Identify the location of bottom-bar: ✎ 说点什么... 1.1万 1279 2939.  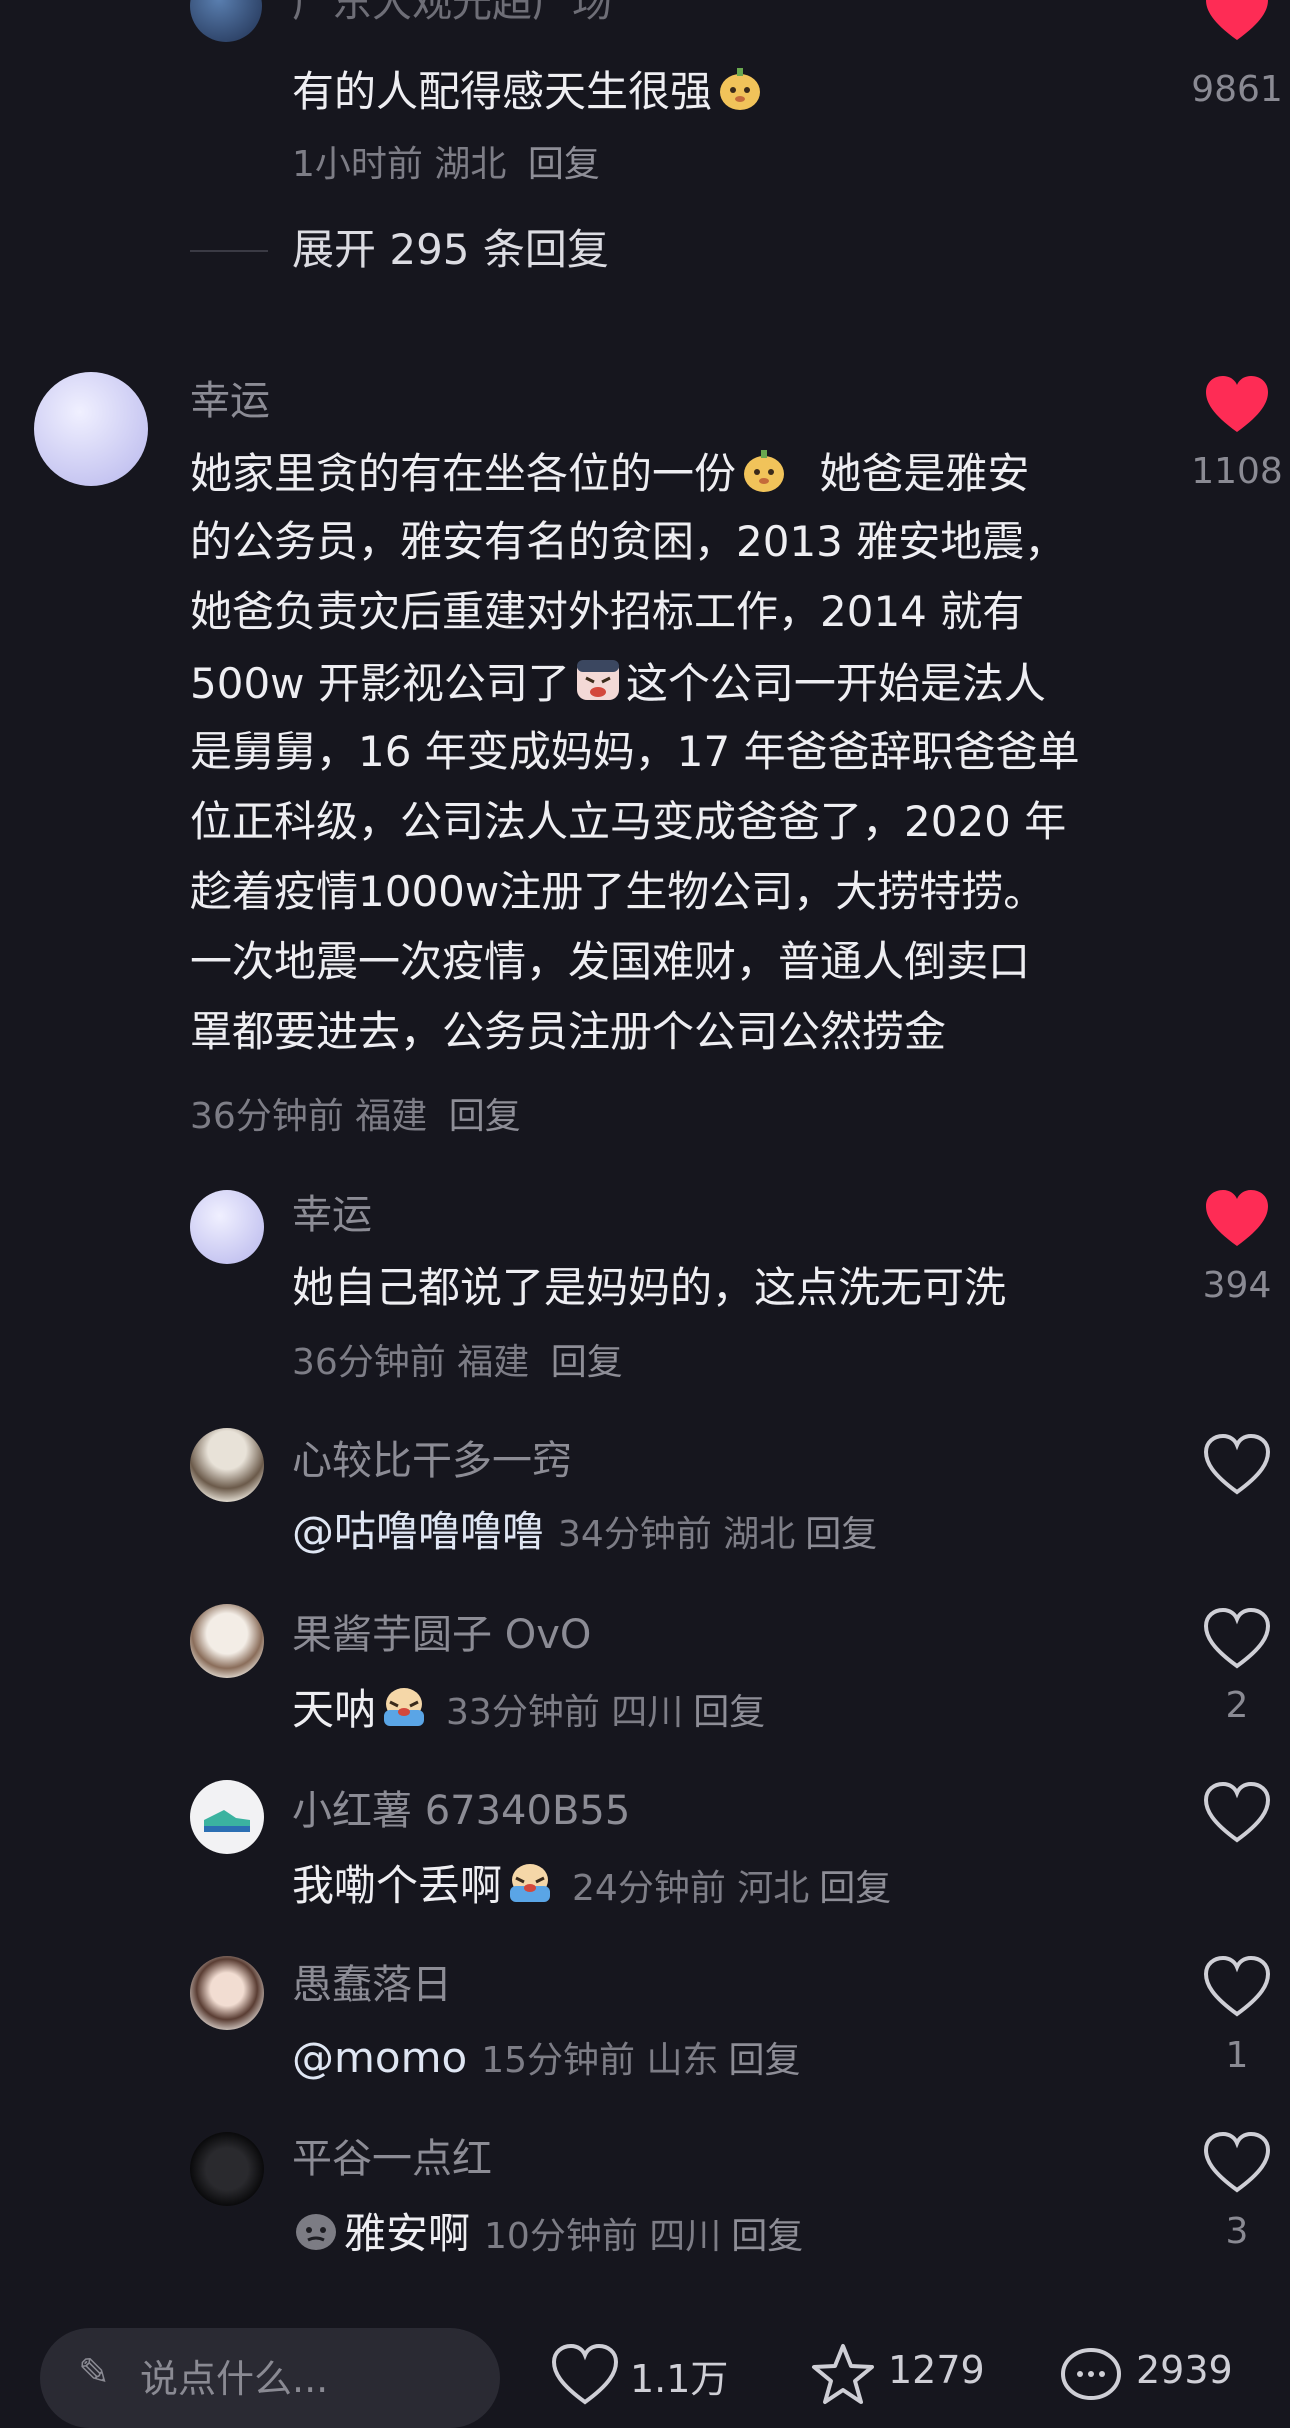
(645, 2374).